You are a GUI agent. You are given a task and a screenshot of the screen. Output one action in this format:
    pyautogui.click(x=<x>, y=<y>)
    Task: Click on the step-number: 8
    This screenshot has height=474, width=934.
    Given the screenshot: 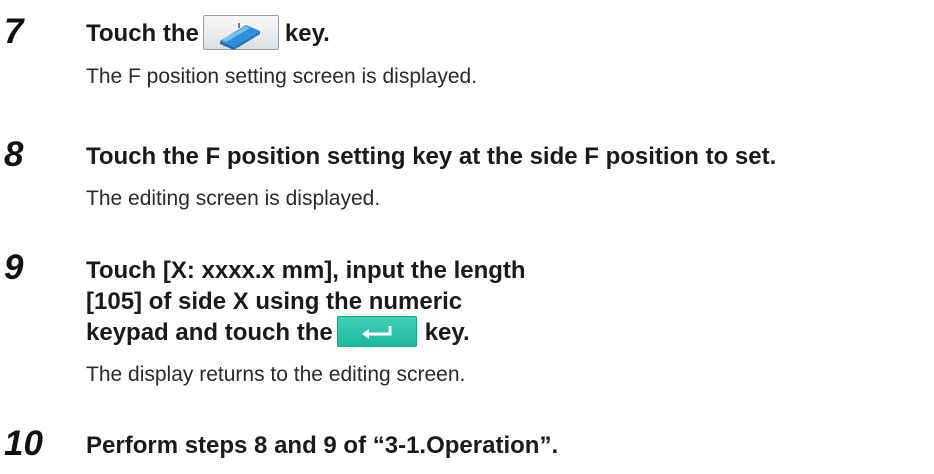 What is the action you would take?
    pyautogui.click(x=14, y=154)
    